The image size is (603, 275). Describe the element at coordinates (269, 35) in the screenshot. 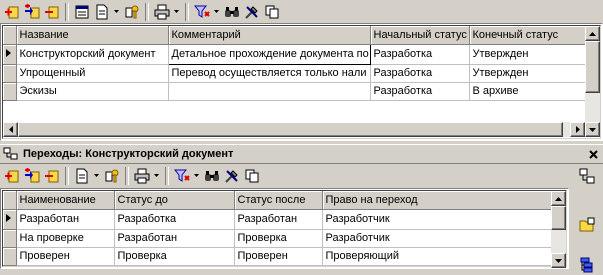

I see `column-header: Комментарий` at that location.